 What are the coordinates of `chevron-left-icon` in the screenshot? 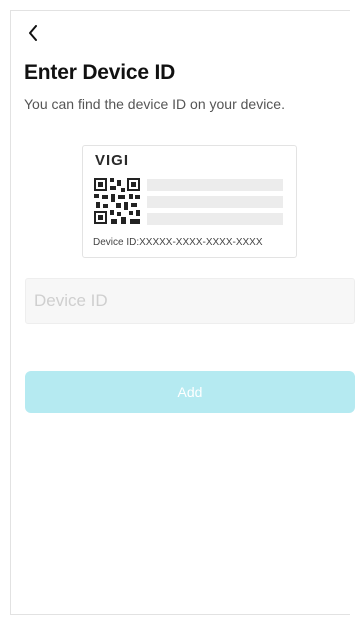 It's located at (33, 33).